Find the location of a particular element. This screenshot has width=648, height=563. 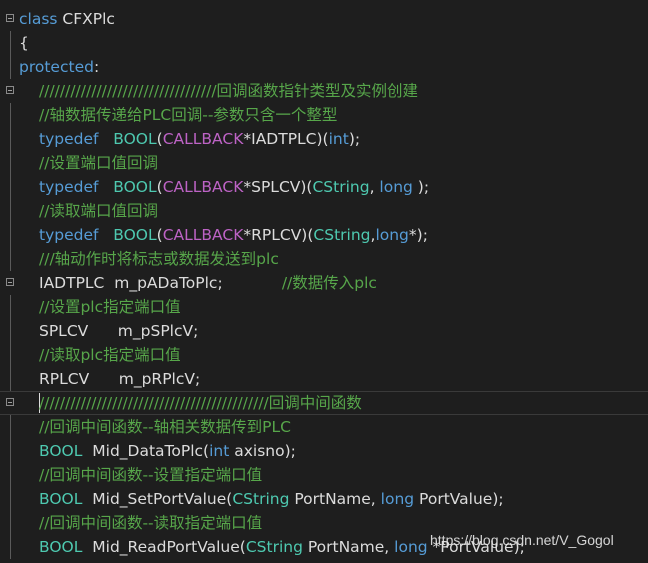

code-token: //读取plc指定端口值 is located at coordinates (110, 355).